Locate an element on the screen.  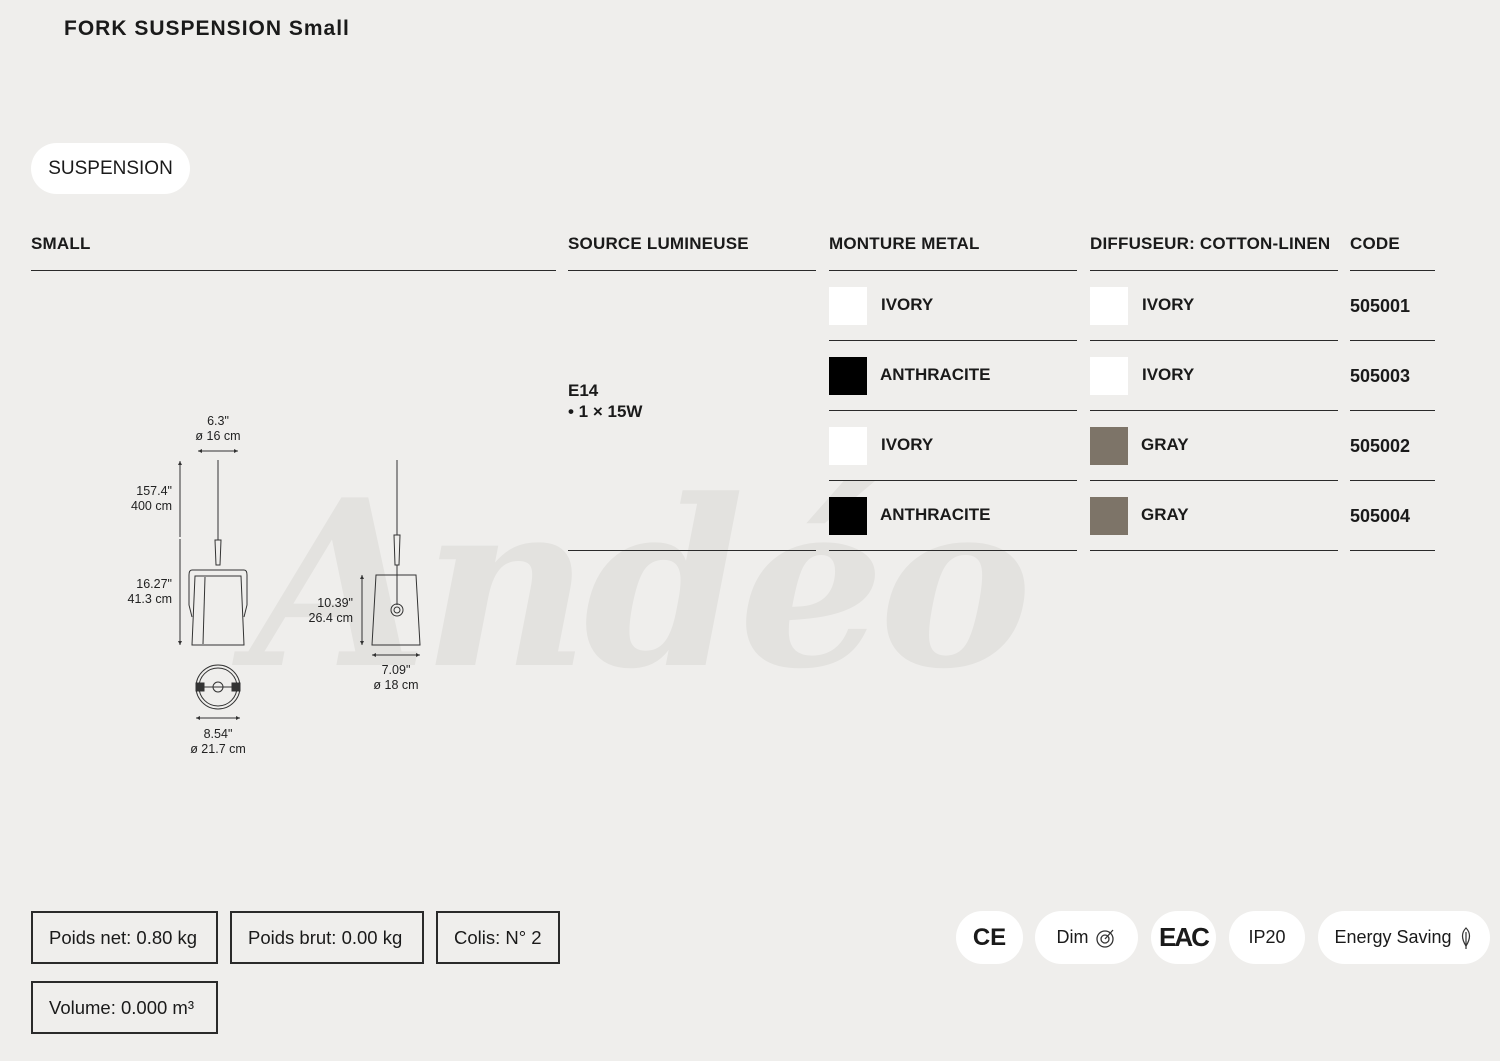
header-metal: MONTURE METAL is located at coordinates (904, 243).